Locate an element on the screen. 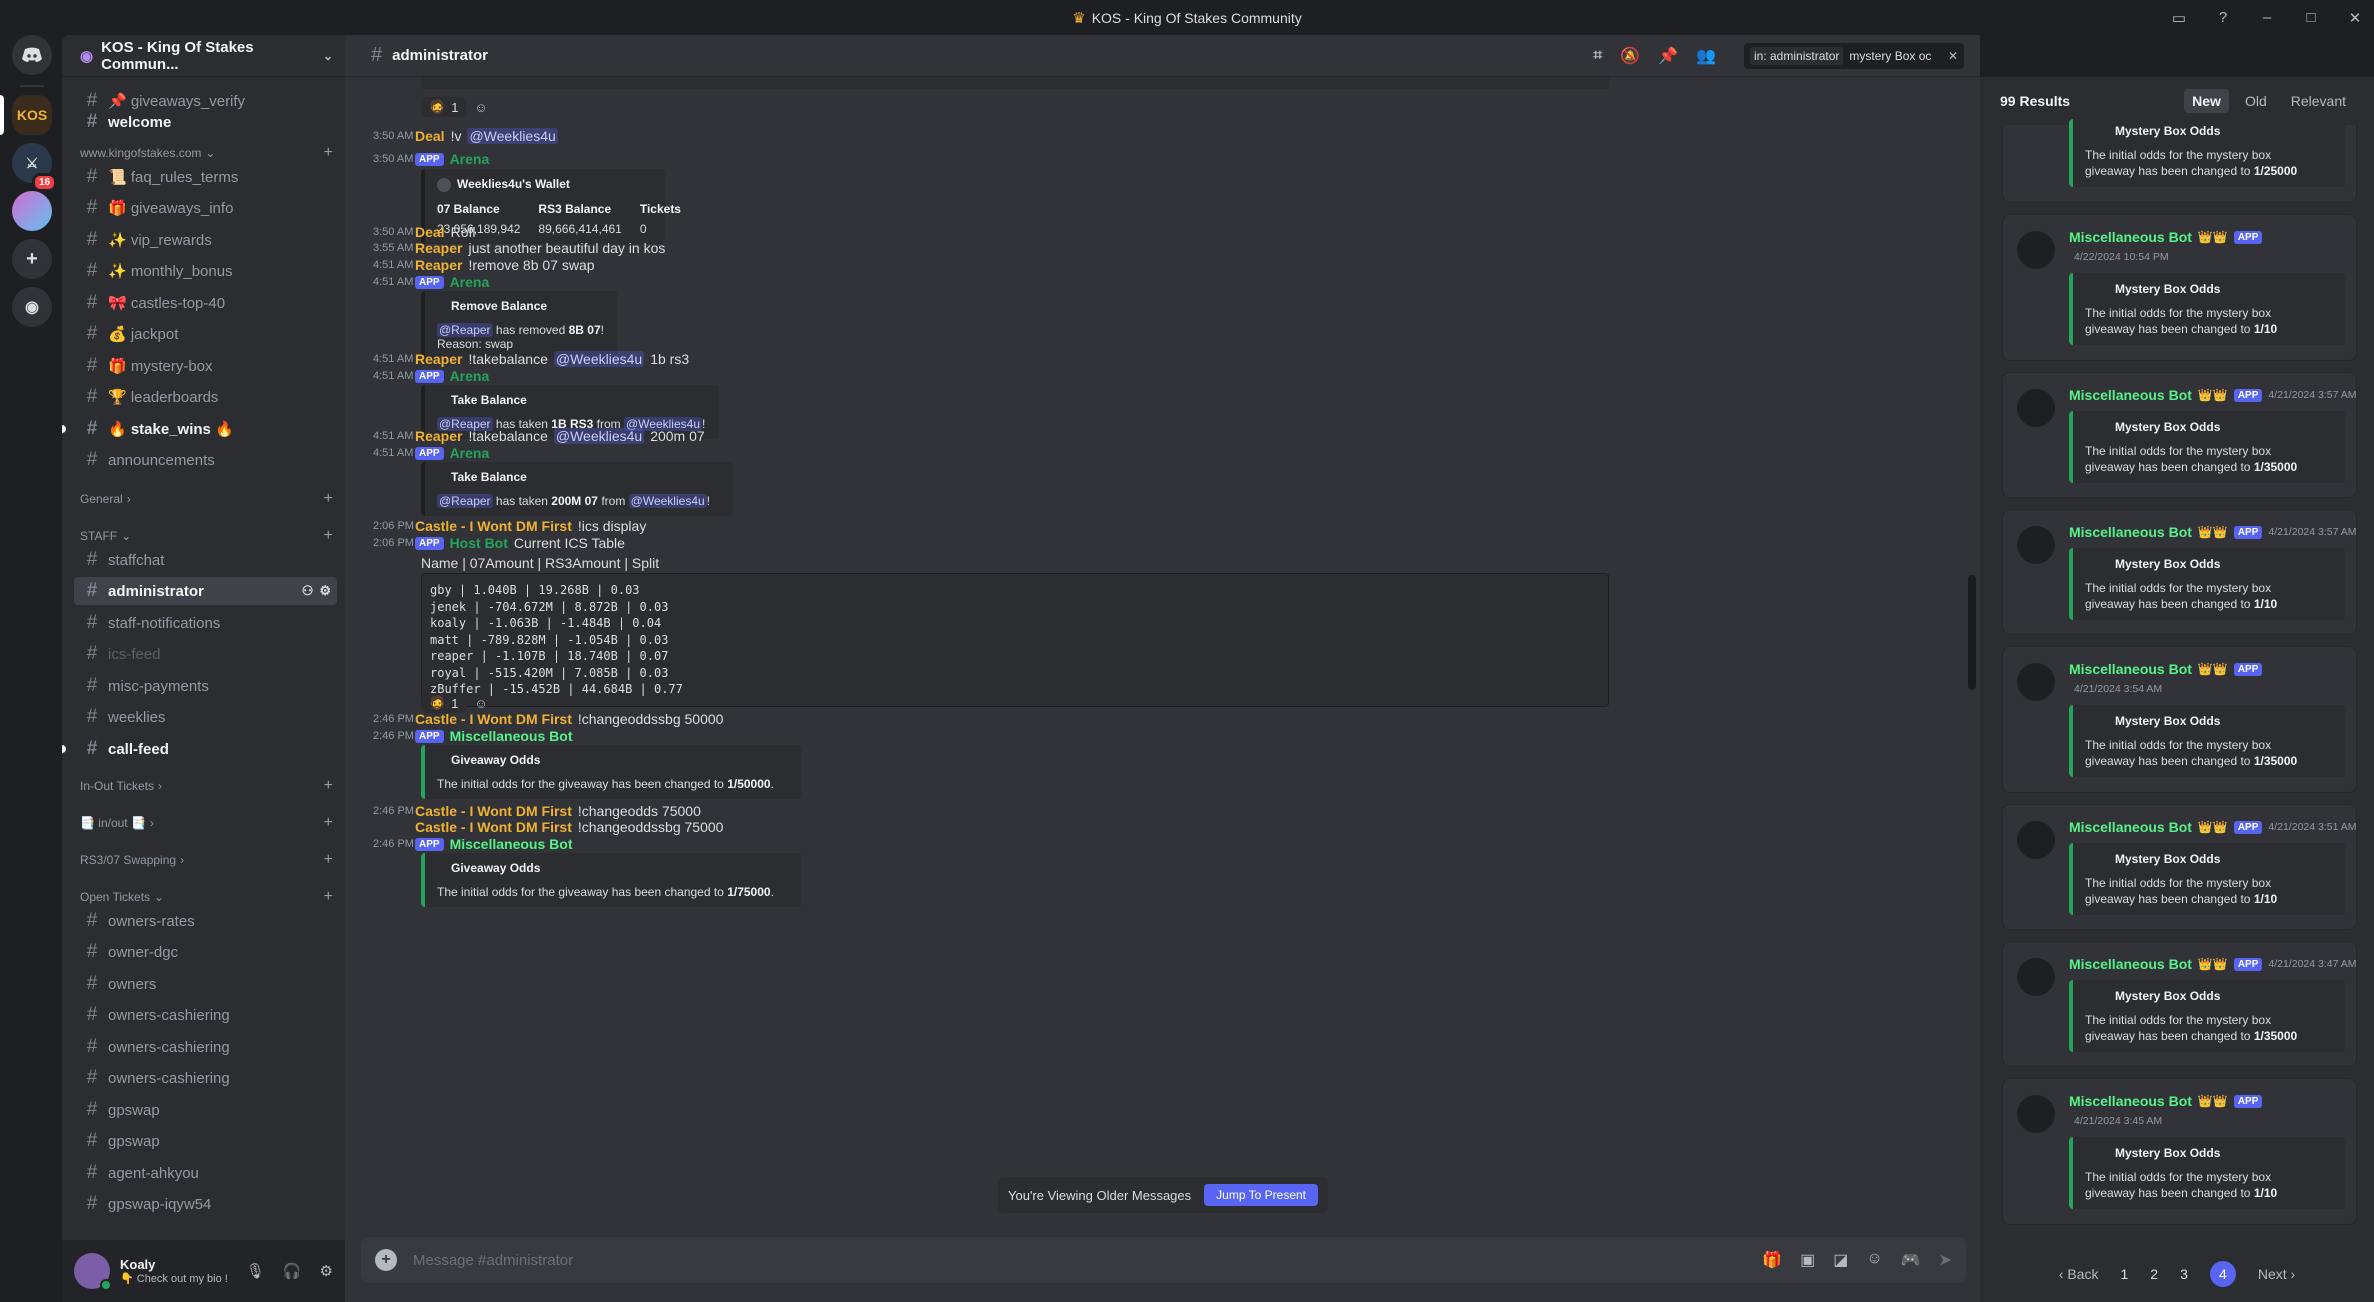 The image size is (2374, 1302). chat-scrollbar is located at coordinates (1972, 632).